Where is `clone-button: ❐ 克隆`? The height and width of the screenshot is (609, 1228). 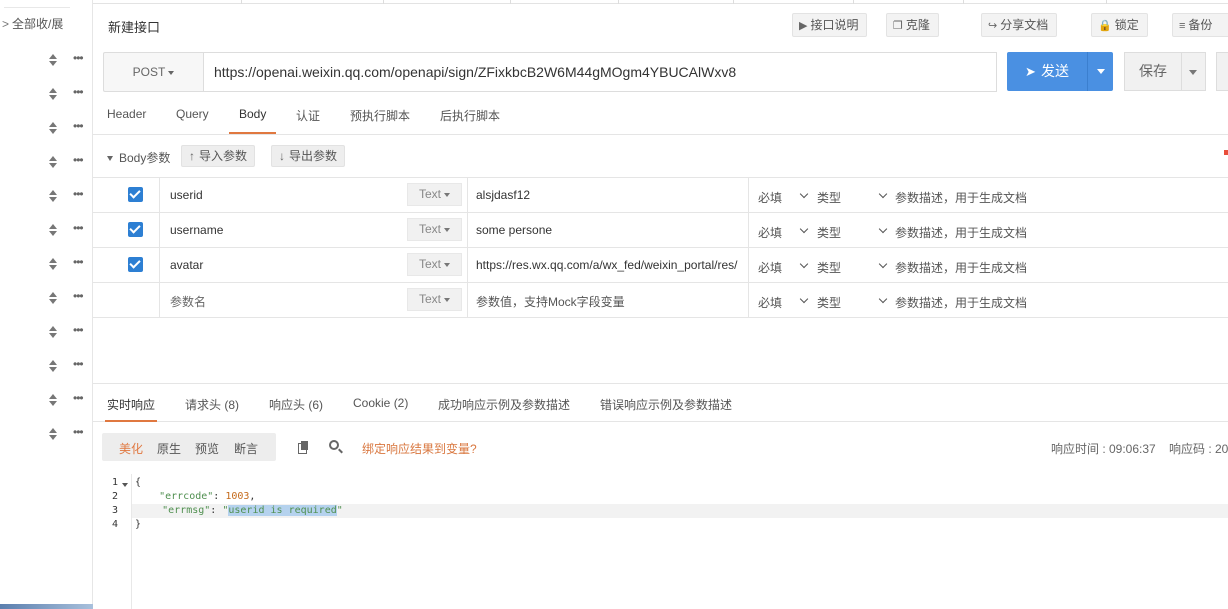
clone-button: ❐ 克隆 is located at coordinates (912, 25).